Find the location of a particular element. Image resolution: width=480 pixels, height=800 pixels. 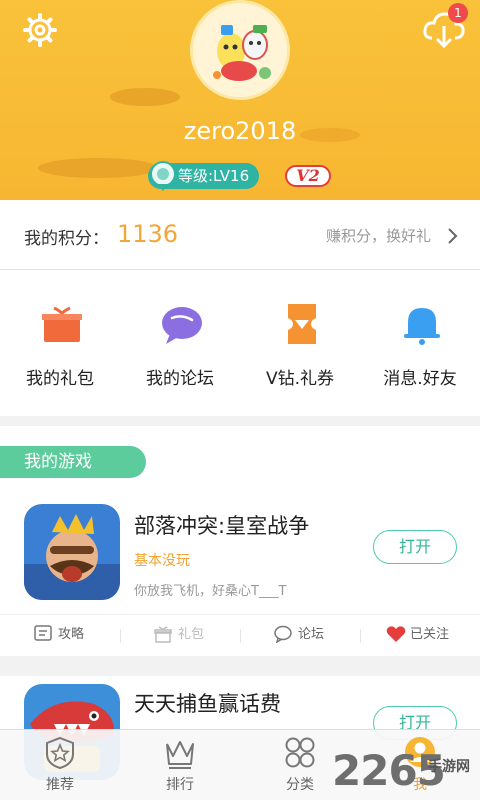

gift-label: 礼包 is located at coordinates (191, 634).